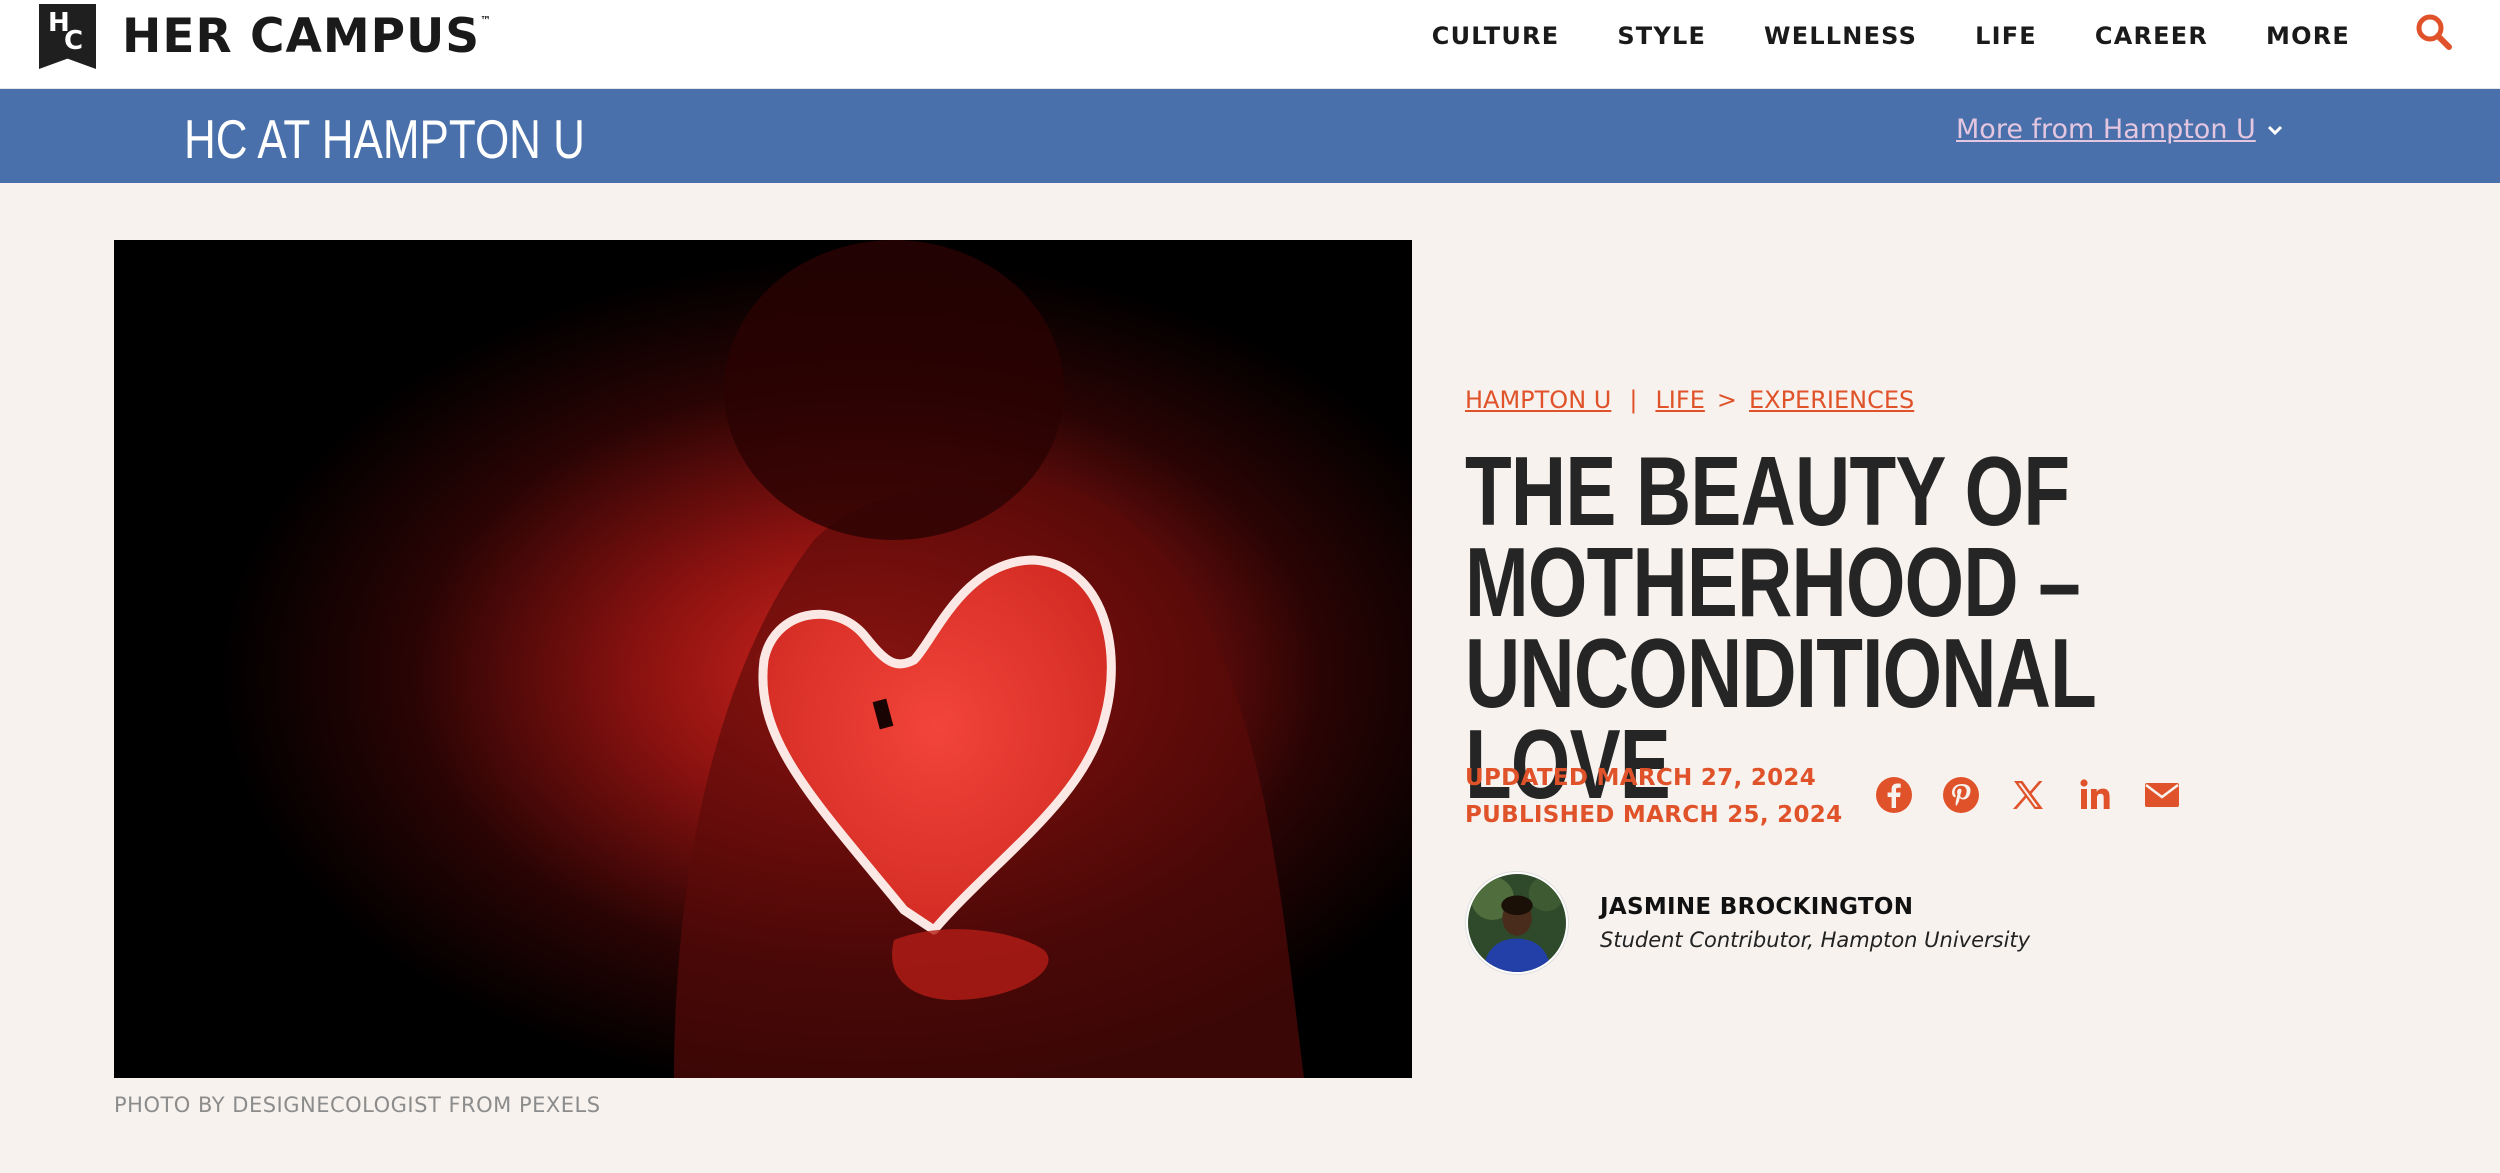 The height and width of the screenshot is (1173, 2500). I want to click on search-icon, so click(2434, 32).